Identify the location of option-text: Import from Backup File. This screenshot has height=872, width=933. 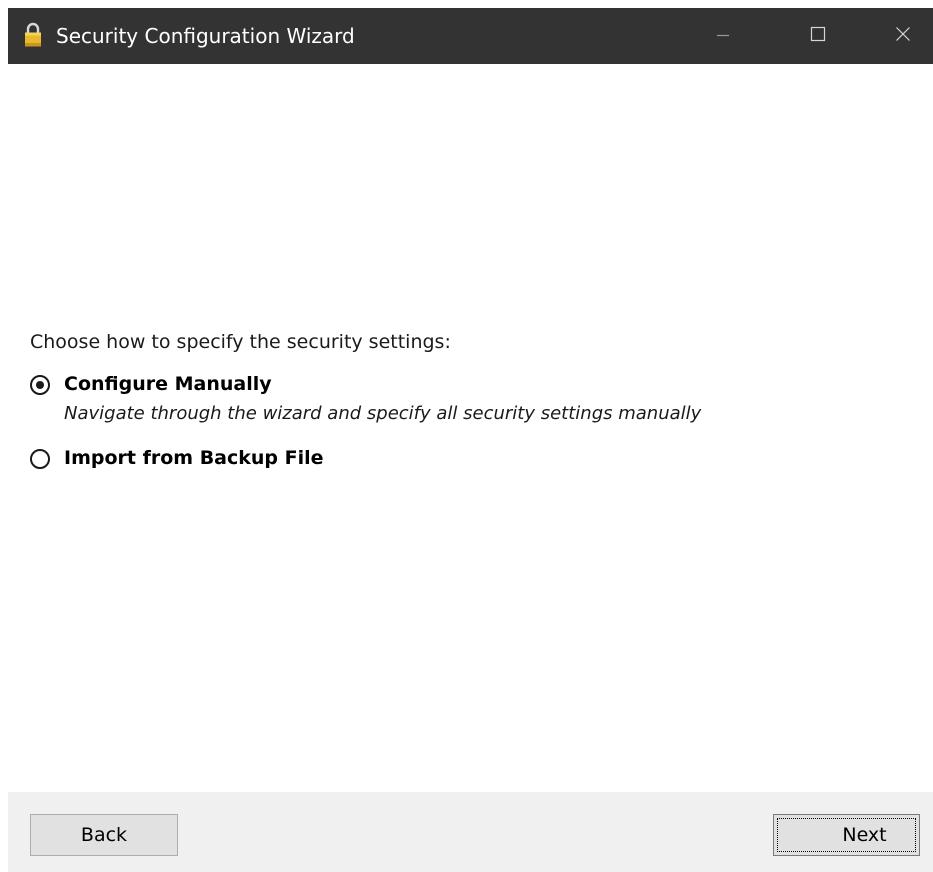
(194, 458).